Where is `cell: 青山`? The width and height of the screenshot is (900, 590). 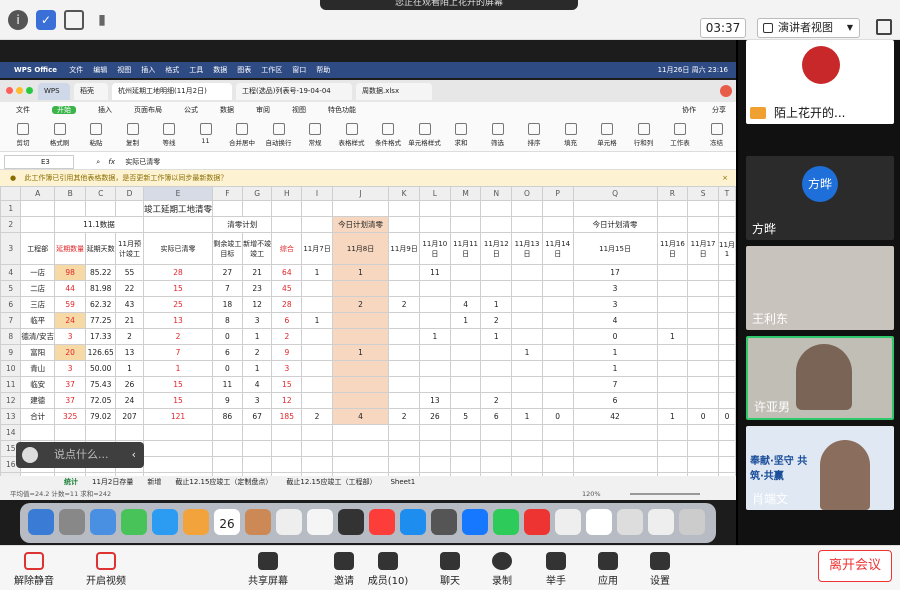 cell: 青山 is located at coordinates (37, 368).